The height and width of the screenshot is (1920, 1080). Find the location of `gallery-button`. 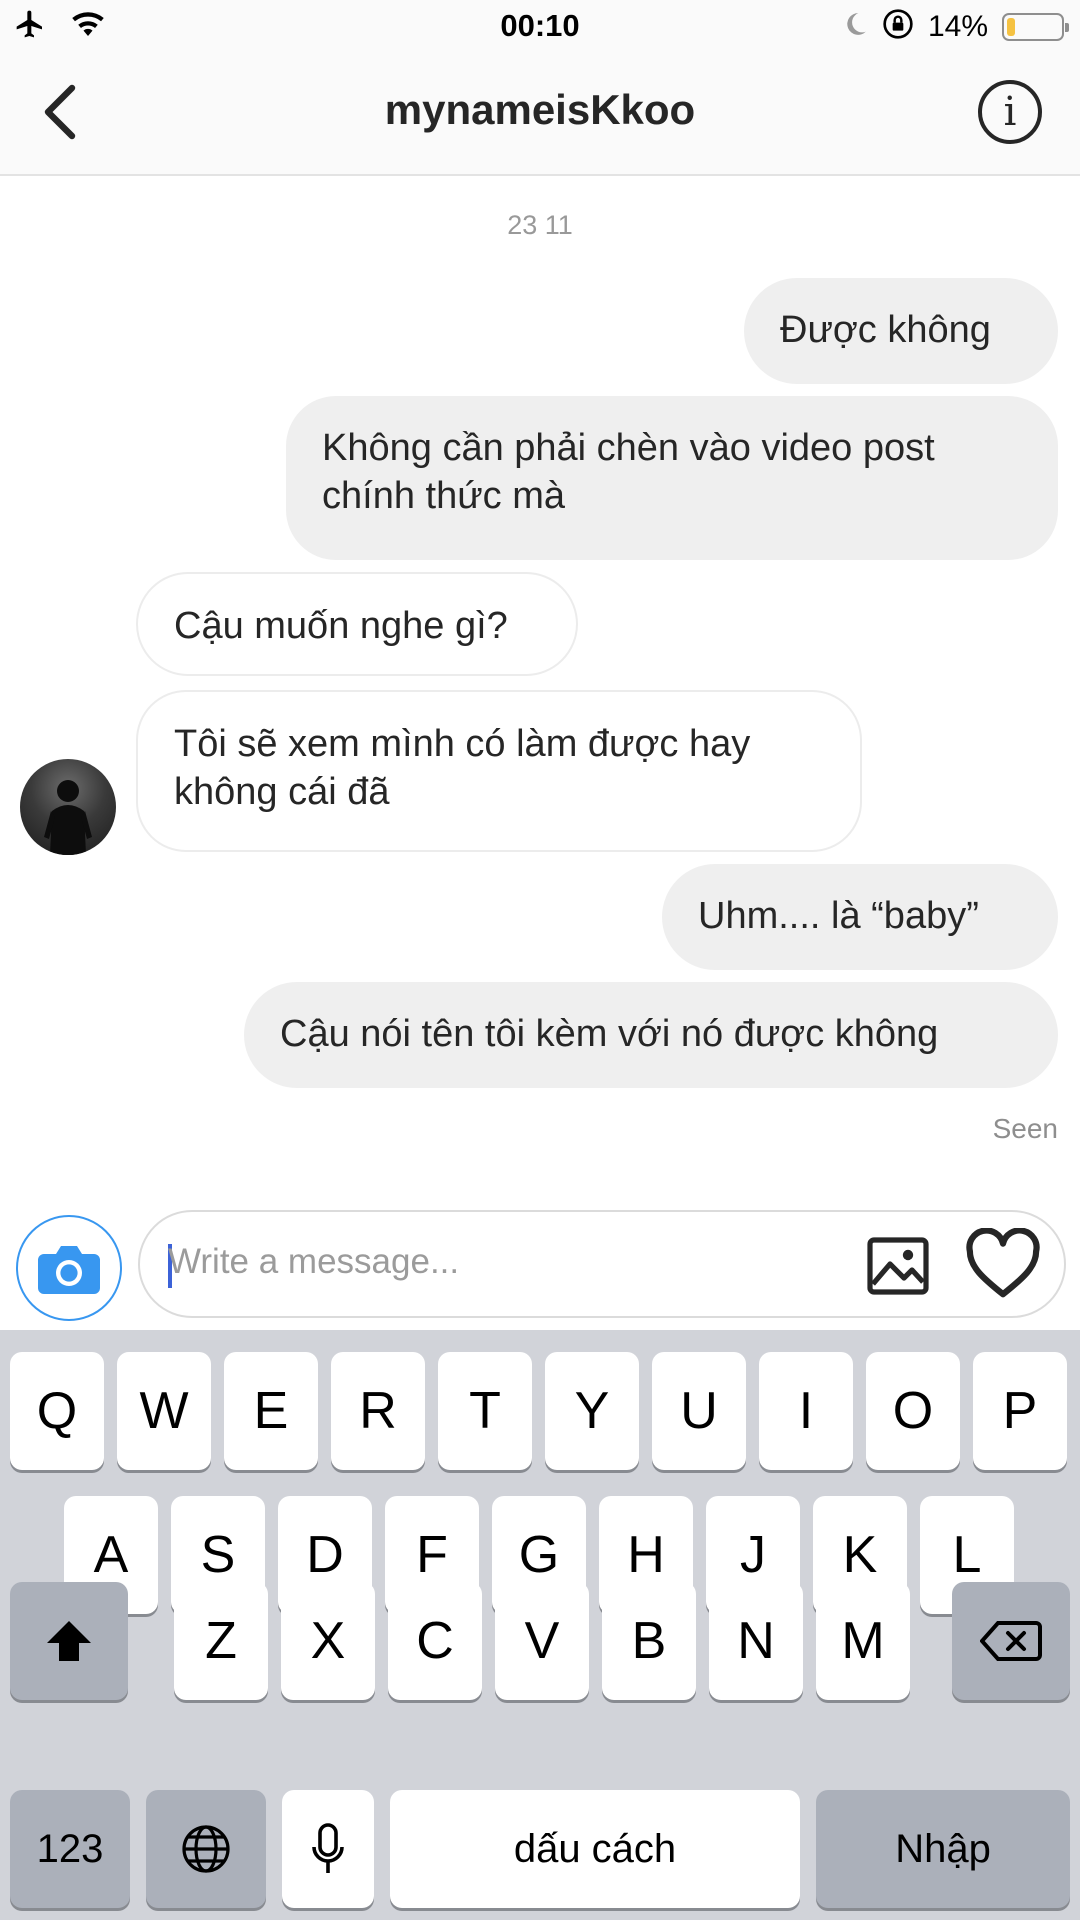

gallery-button is located at coordinates (898, 1266).